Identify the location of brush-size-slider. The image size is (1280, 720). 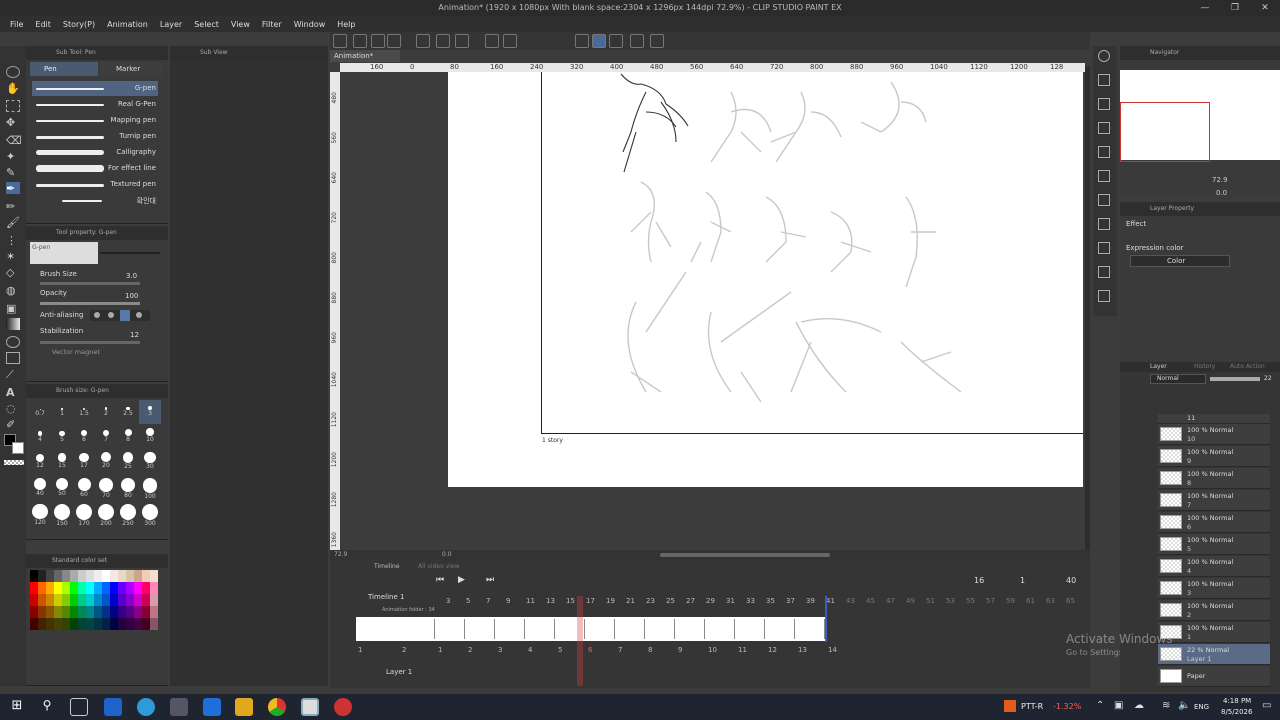
(90, 283).